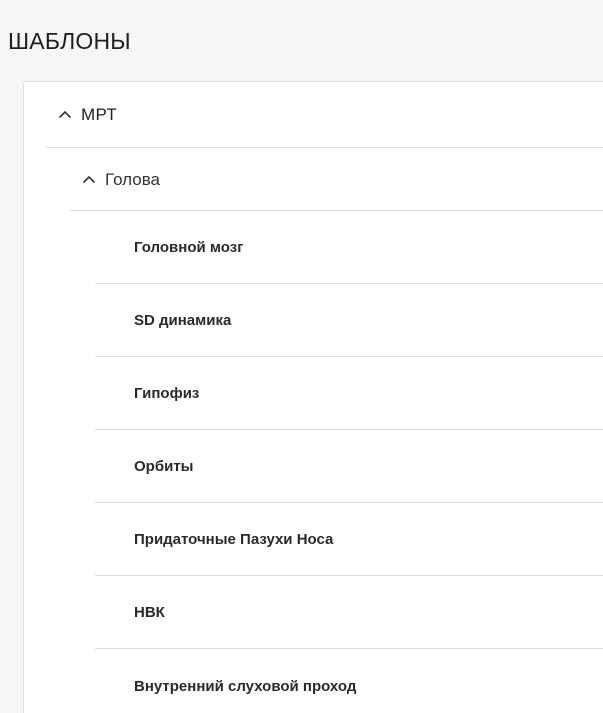 The height and width of the screenshot is (713, 603). I want to click on template-item-label: Гипофиз, so click(167, 393).